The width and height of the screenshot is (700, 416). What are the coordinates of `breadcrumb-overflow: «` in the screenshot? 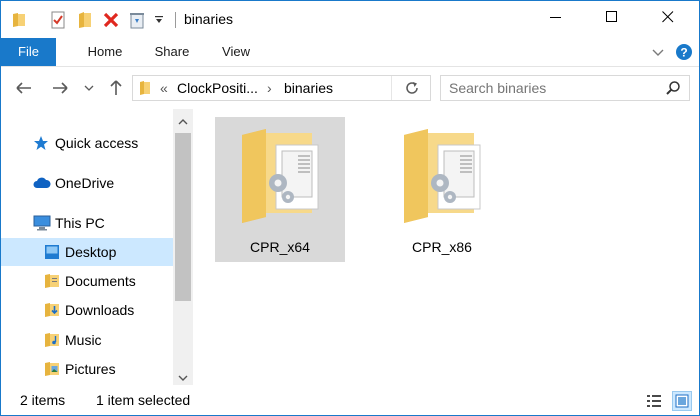 It's located at (164, 88).